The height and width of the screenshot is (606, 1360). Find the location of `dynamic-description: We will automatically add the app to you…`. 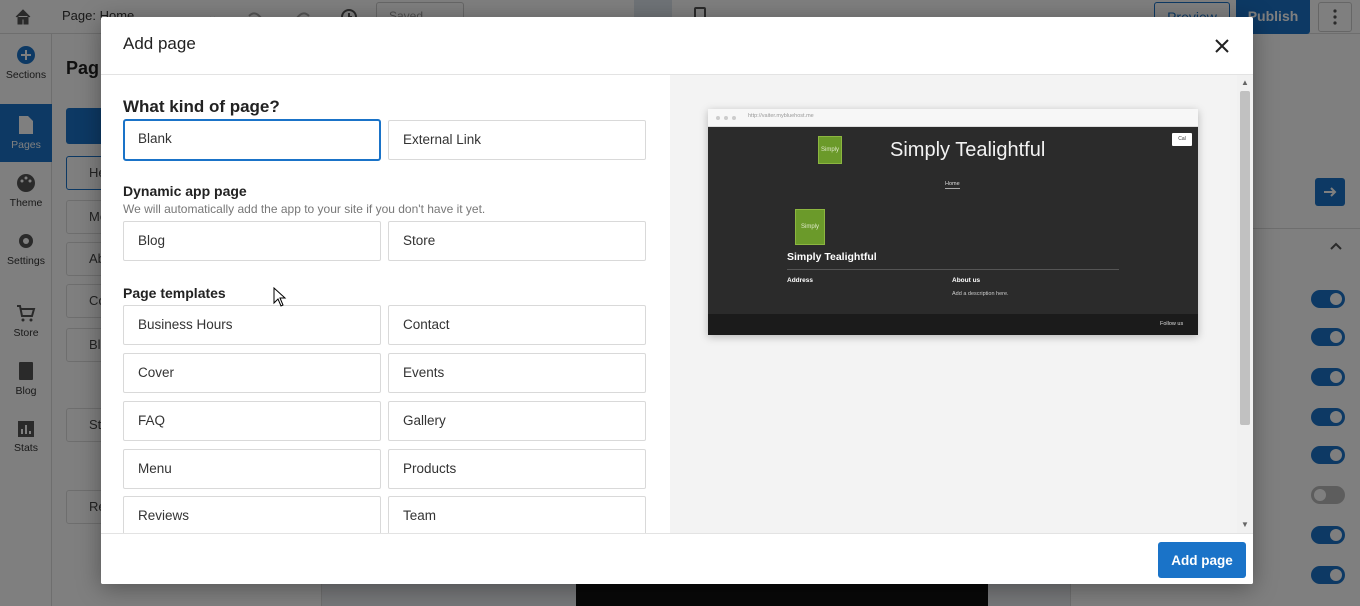

dynamic-description: We will automatically add the app to you… is located at coordinates (304, 209).